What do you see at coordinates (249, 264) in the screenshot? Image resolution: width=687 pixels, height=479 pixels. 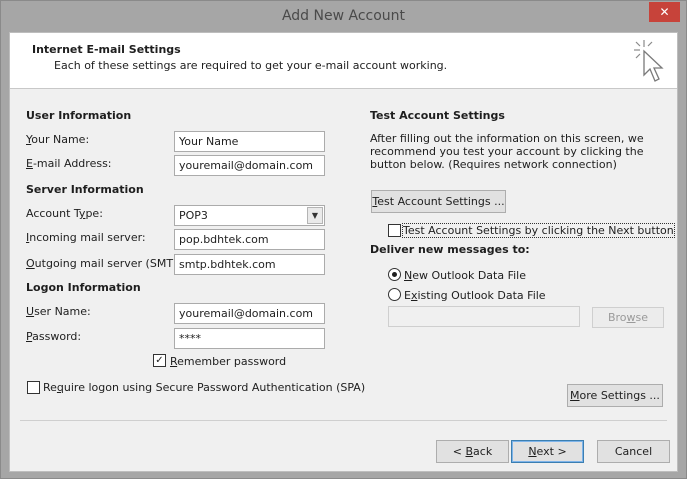 I see `outgoing-server-input: smtp.bdhtek.com` at bounding box center [249, 264].